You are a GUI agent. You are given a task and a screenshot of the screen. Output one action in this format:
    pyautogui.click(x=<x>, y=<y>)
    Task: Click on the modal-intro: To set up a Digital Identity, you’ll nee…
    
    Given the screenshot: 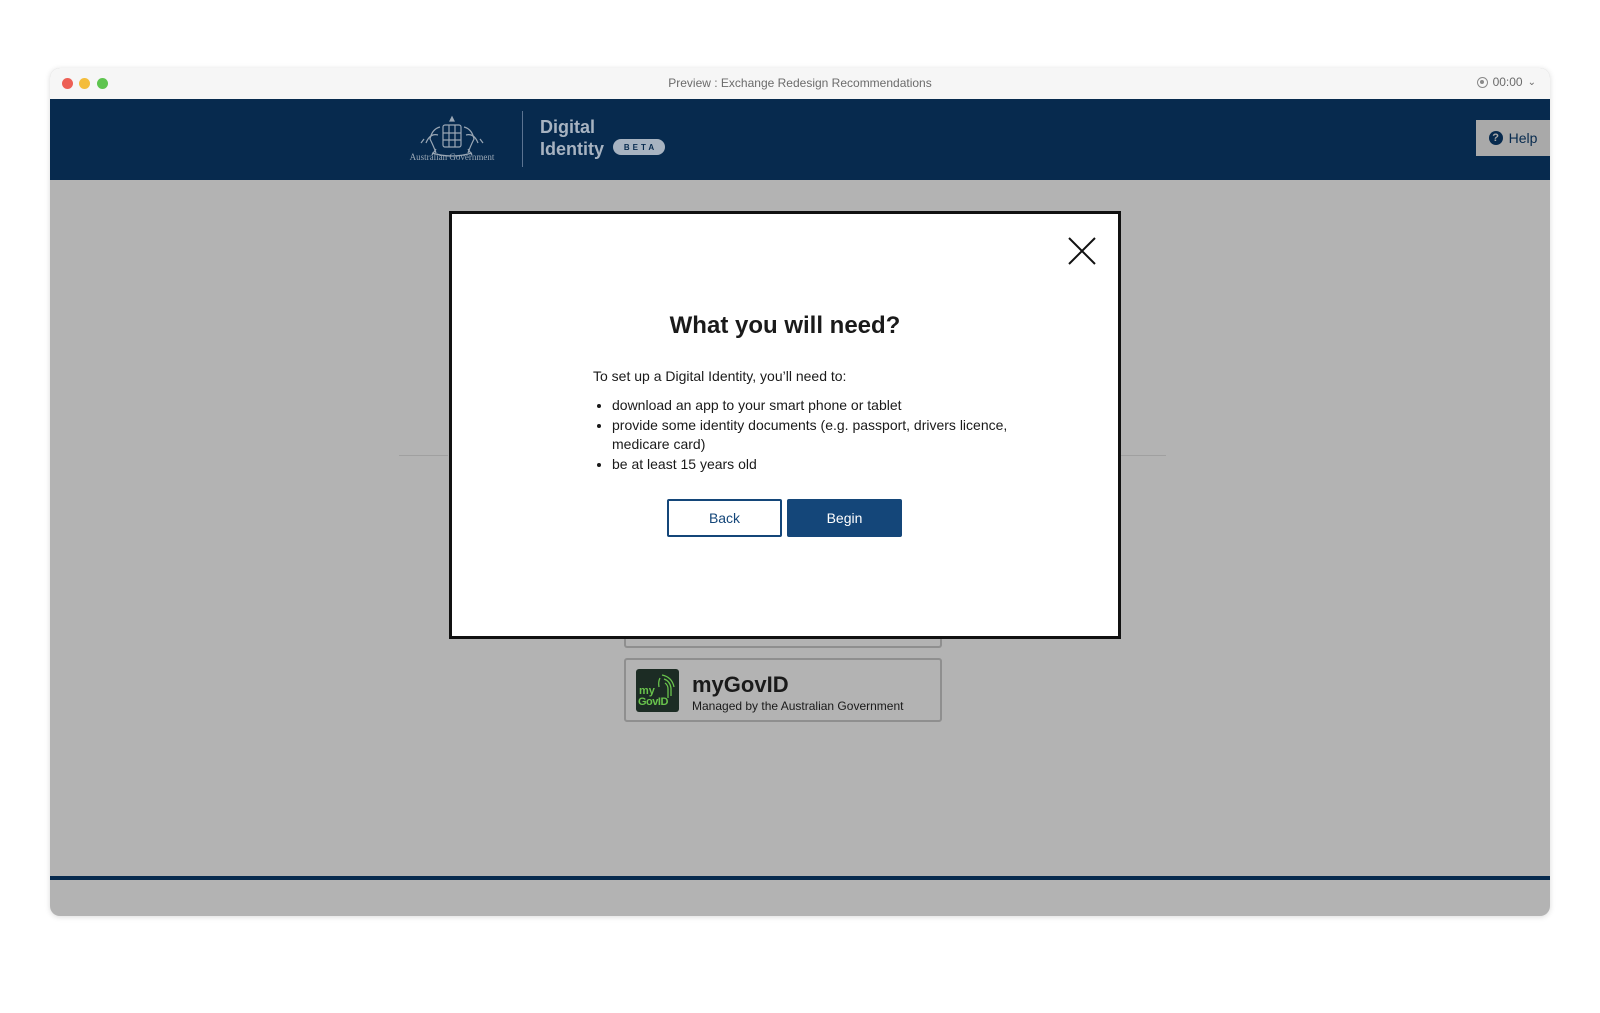 What is the action you would take?
    pyautogui.click(x=720, y=376)
    